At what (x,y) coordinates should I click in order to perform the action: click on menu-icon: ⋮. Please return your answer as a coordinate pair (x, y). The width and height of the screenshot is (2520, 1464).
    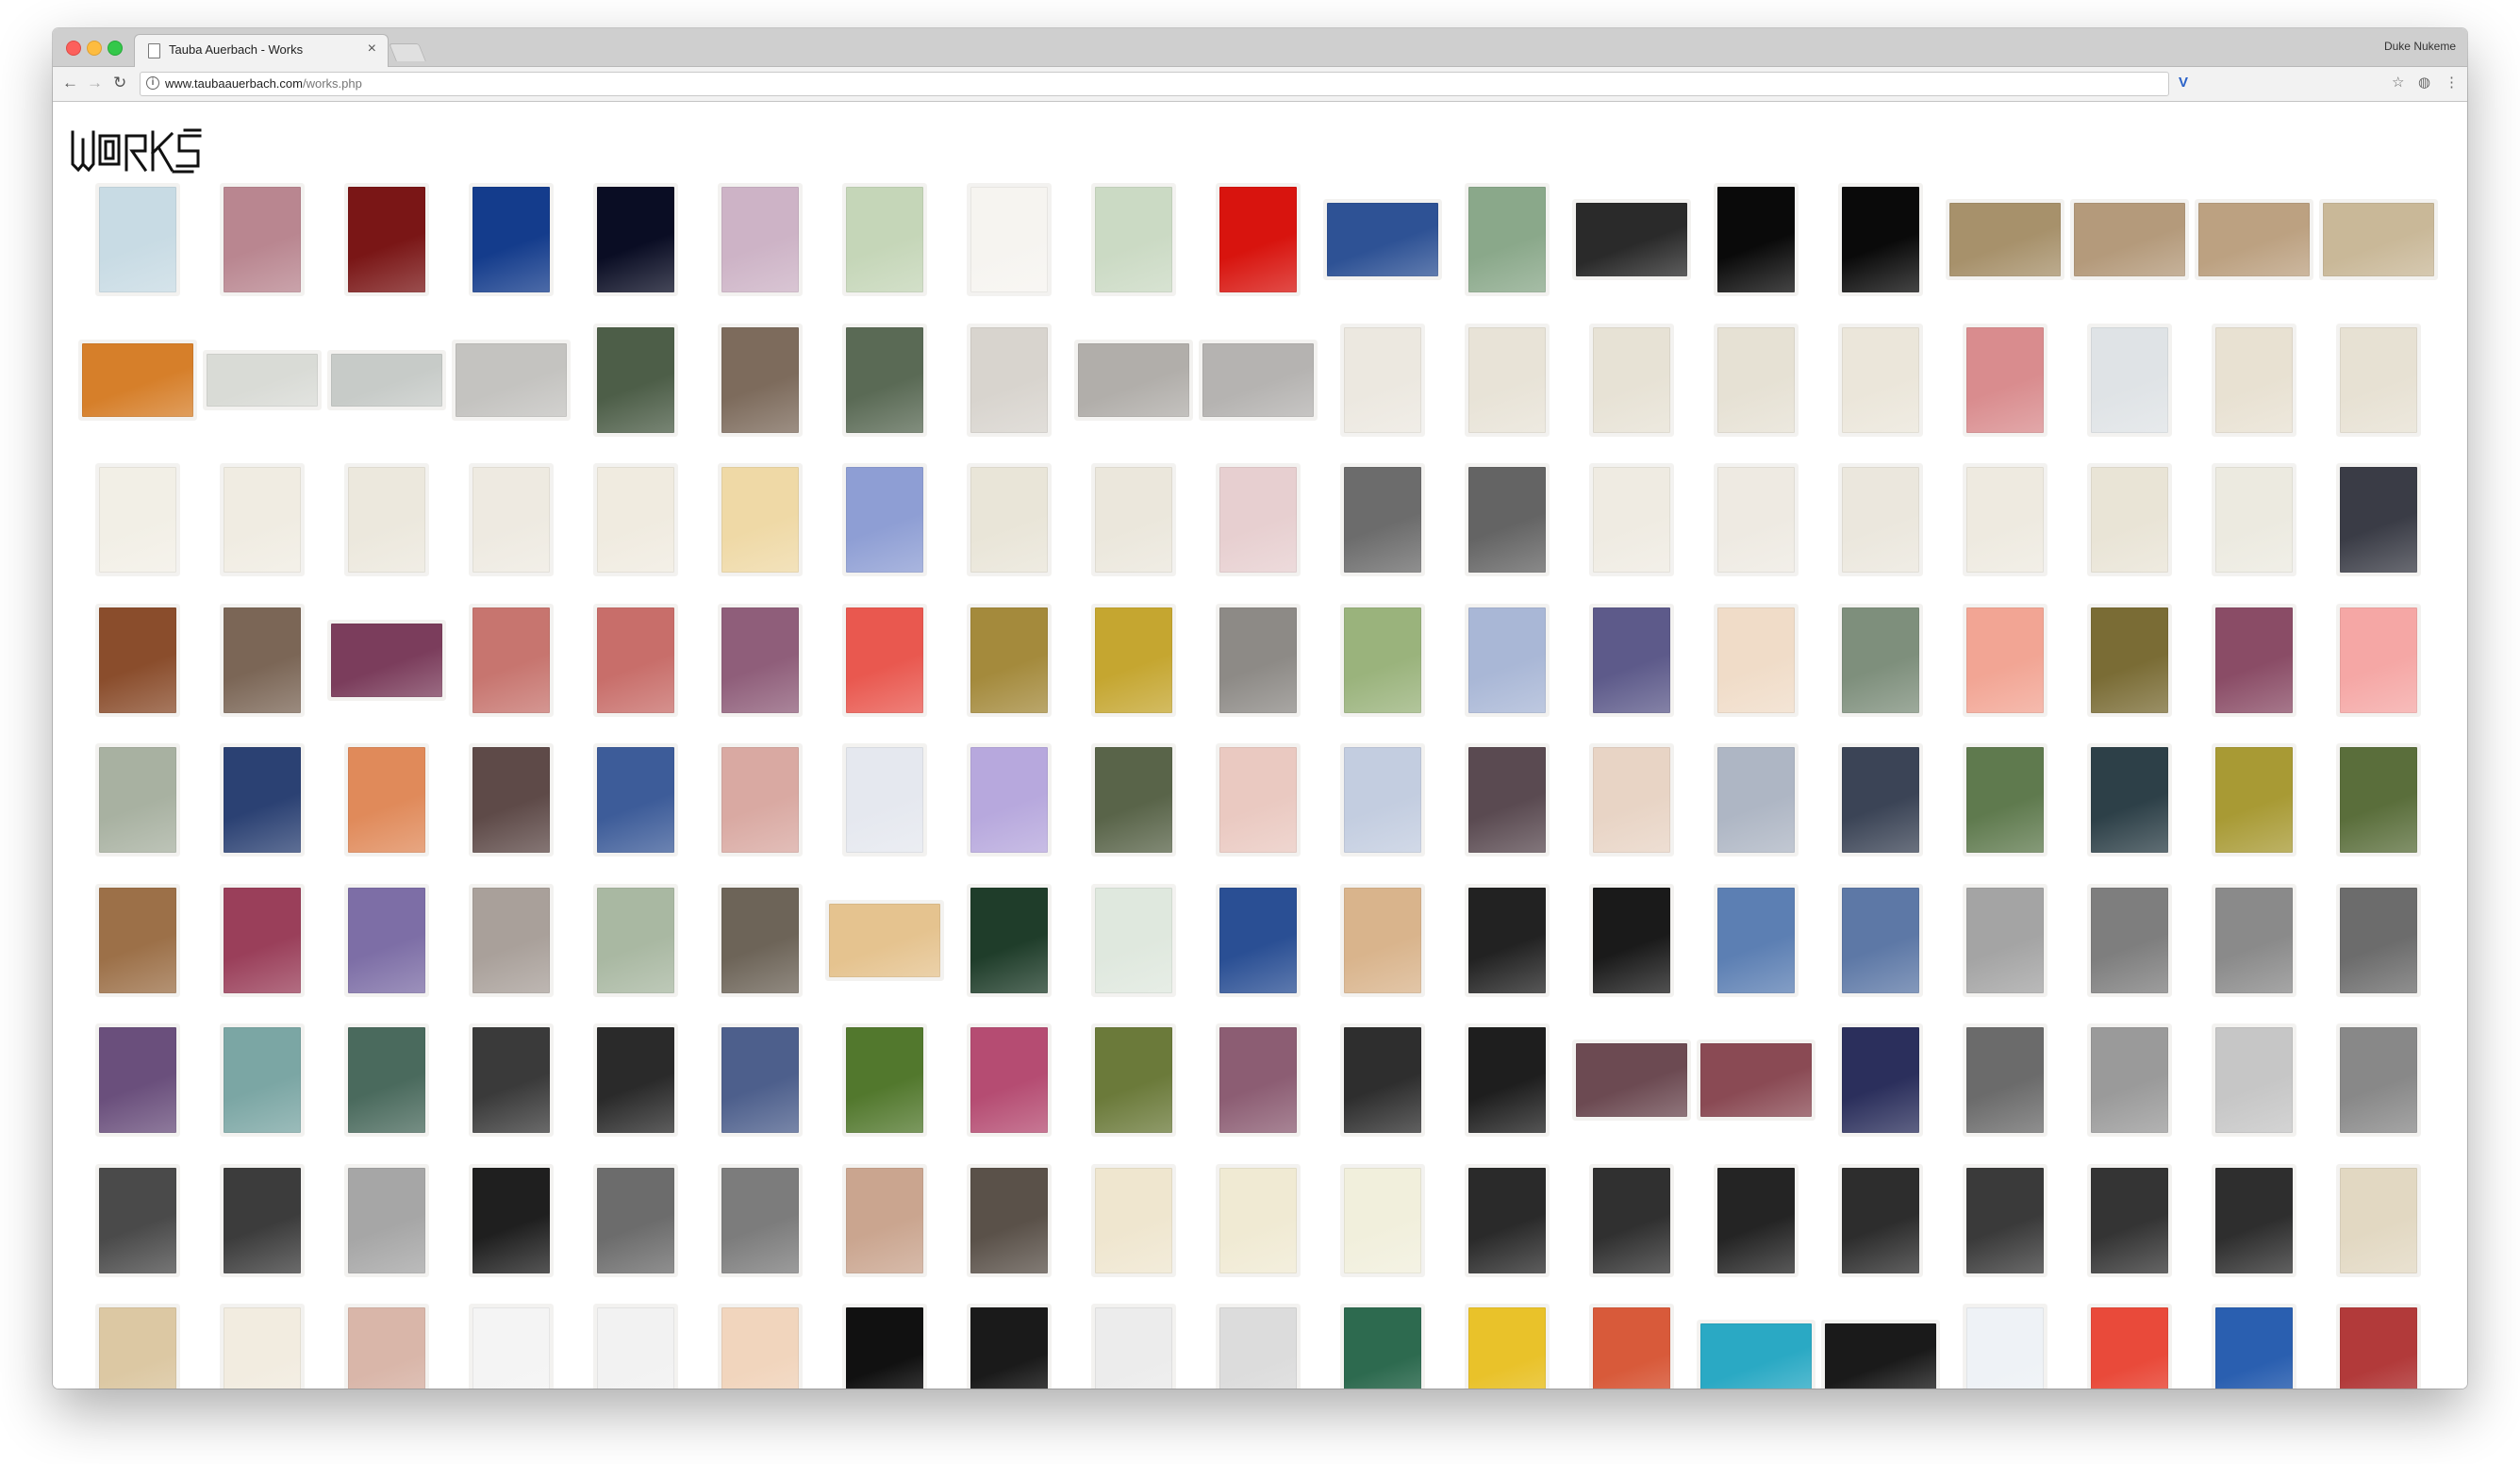
    Looking at the image, I should click on (2452, 83).